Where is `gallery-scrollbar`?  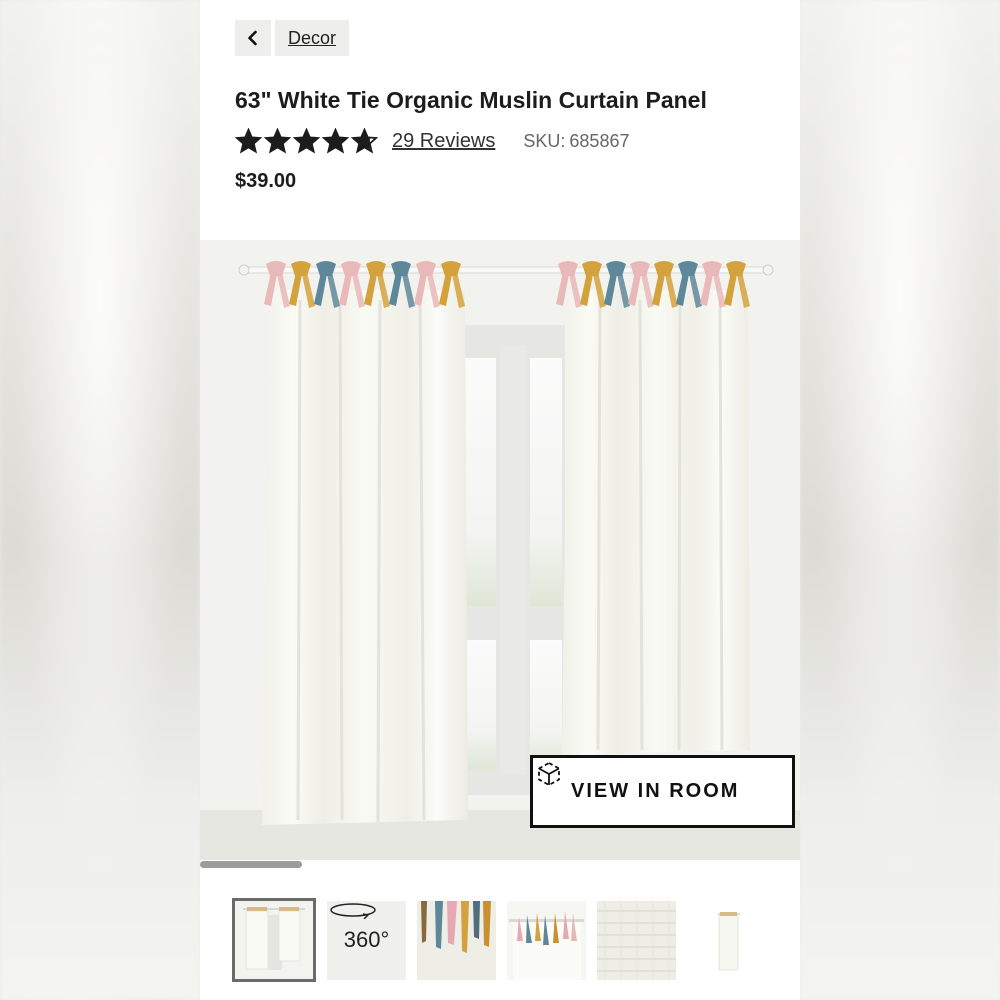 gallery-scrollbar is located at coordinates (500, 864).